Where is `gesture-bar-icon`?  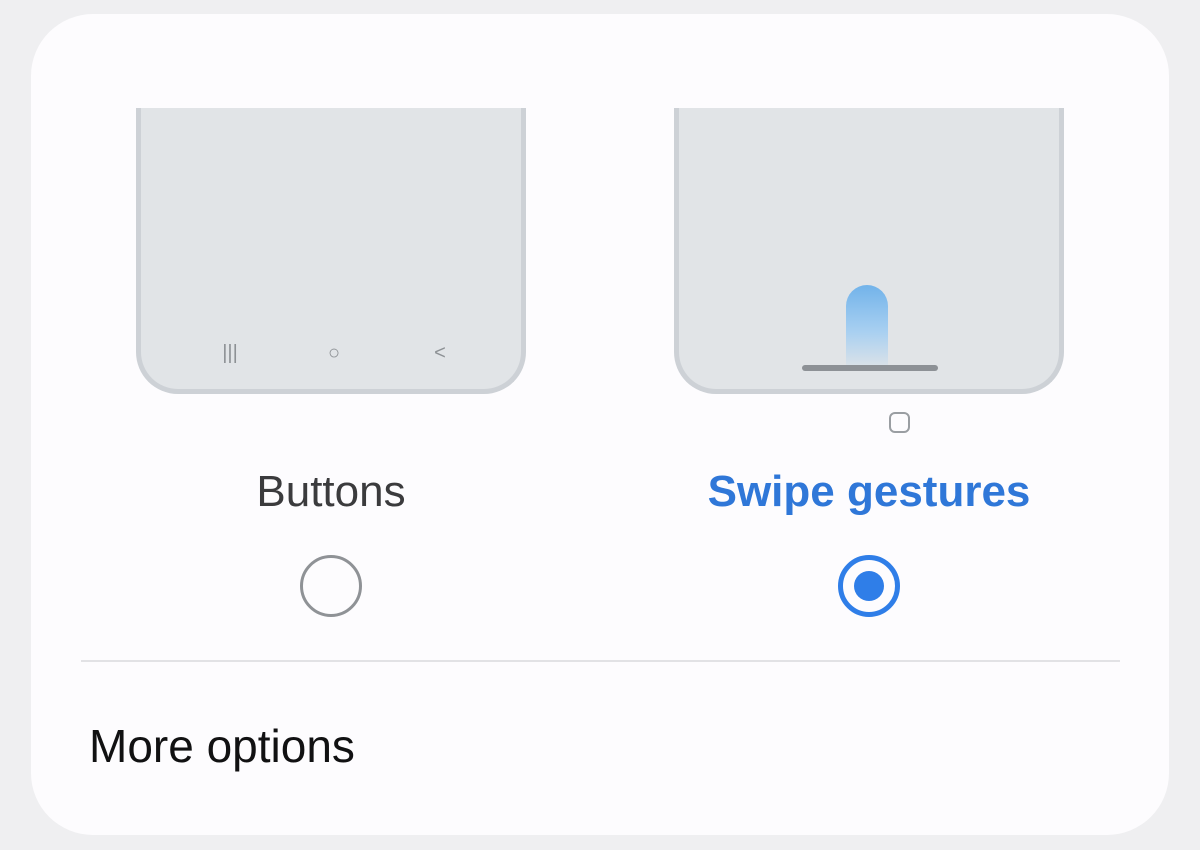 gesture-bar-icon is located at coordinates (870, 368).